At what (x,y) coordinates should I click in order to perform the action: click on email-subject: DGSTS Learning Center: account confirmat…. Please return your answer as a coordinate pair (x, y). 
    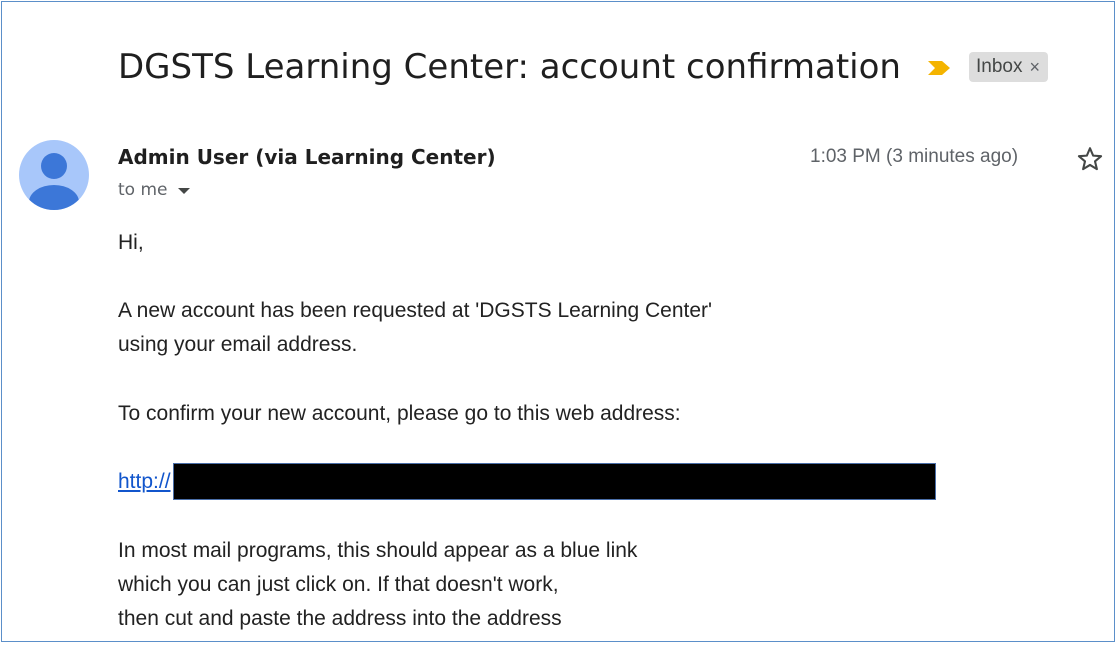
    Looking at the image, I should click on (509, 67).